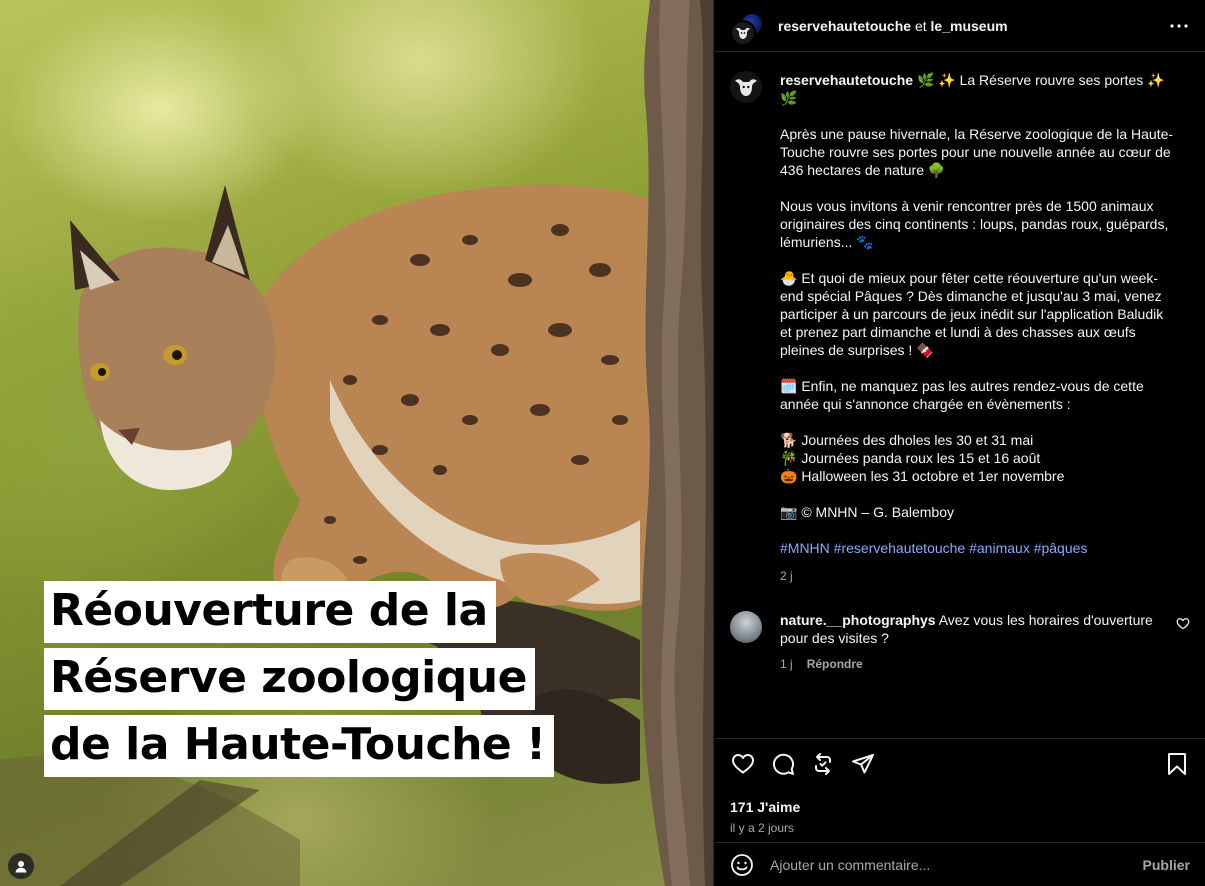  I want to click on user-icon, so click(21, 867).